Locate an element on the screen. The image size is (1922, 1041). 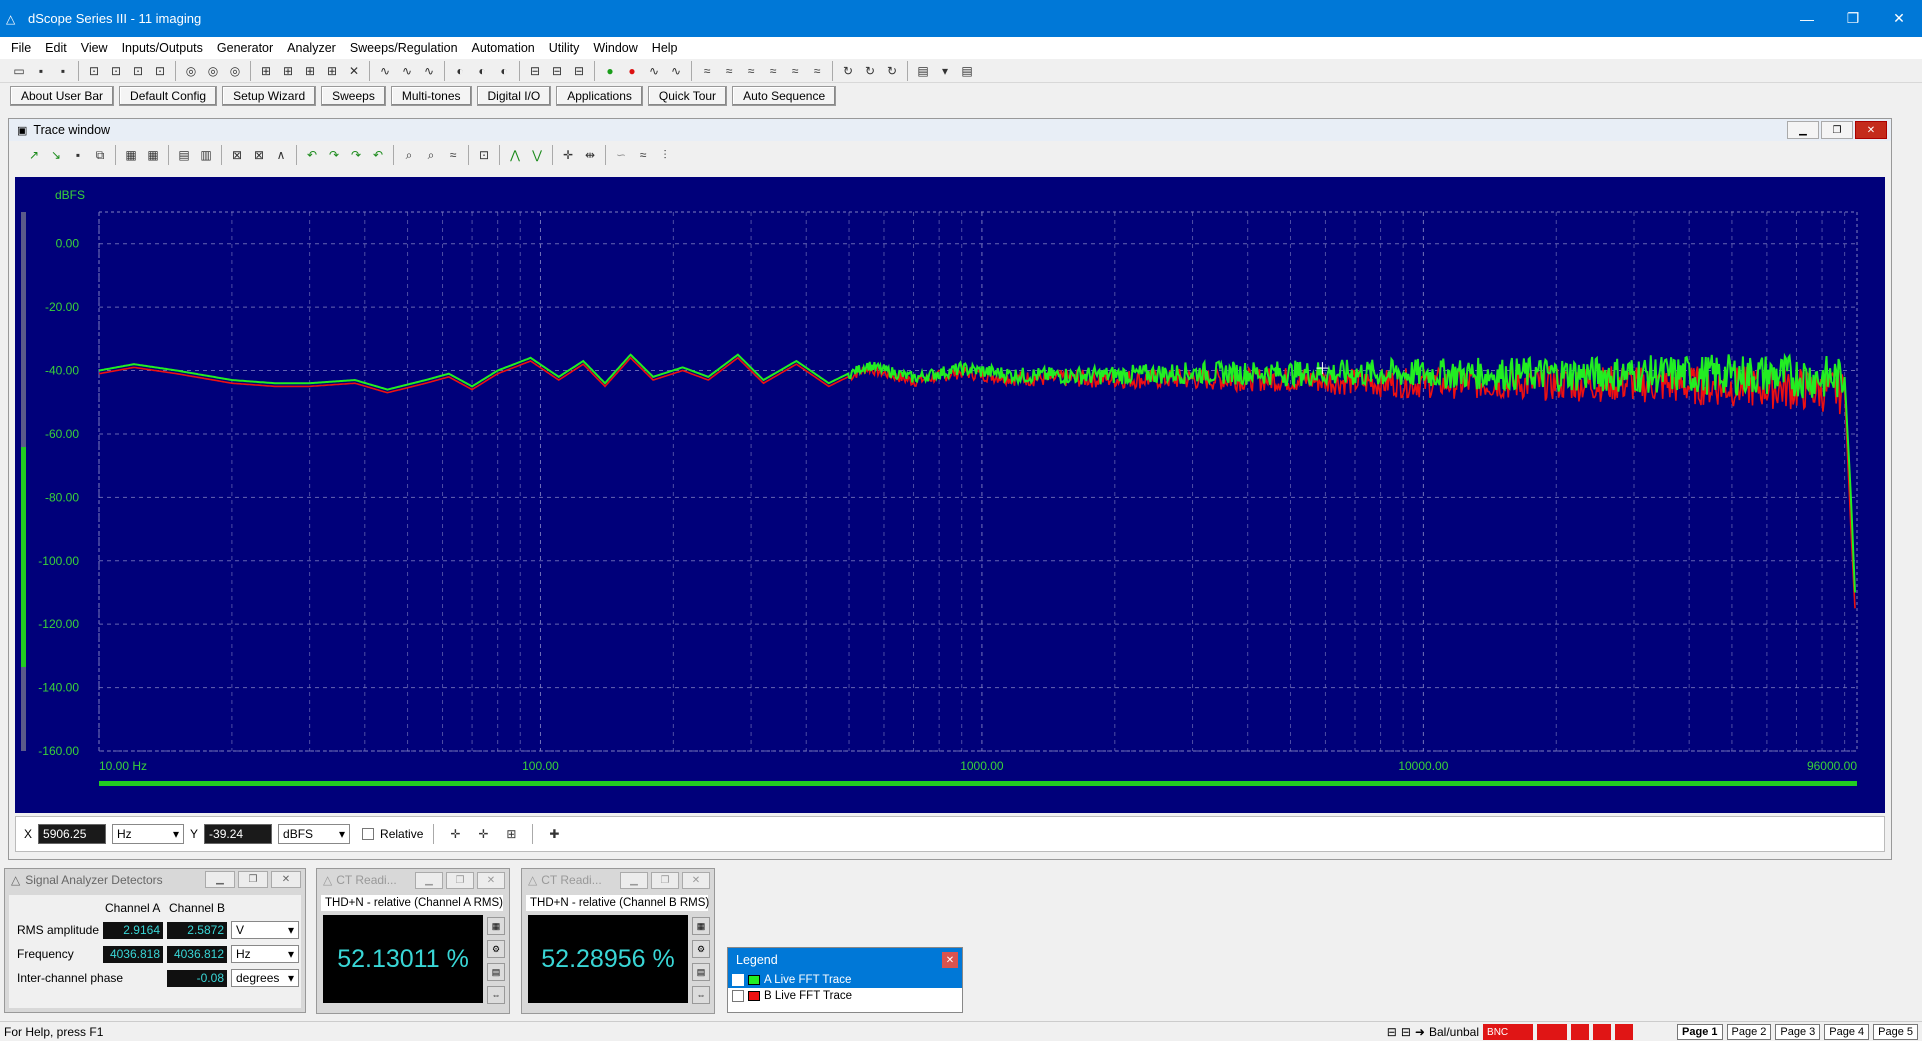
run-icon: ● is located at coordinates (610, 71).